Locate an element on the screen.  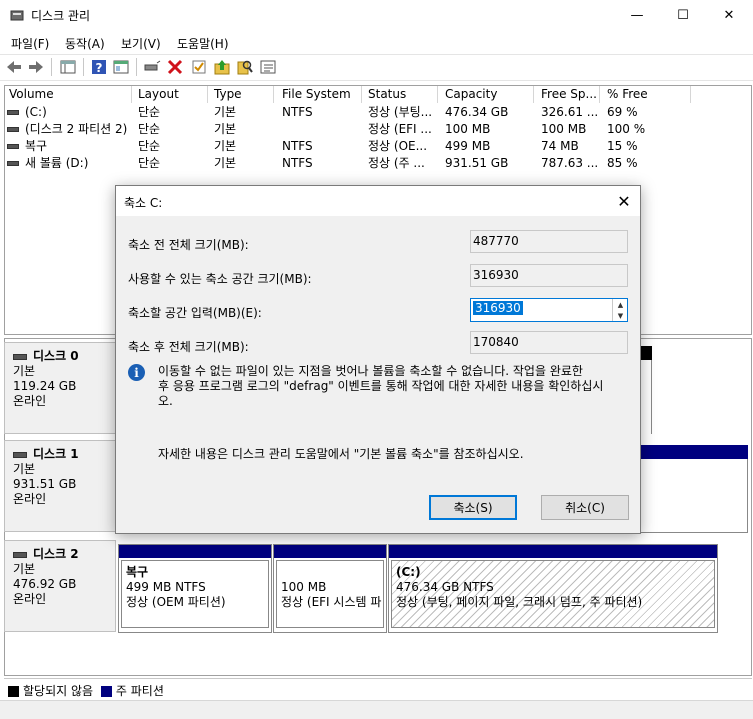
total-after-value: 170840 is located at coordinates (549, 342).